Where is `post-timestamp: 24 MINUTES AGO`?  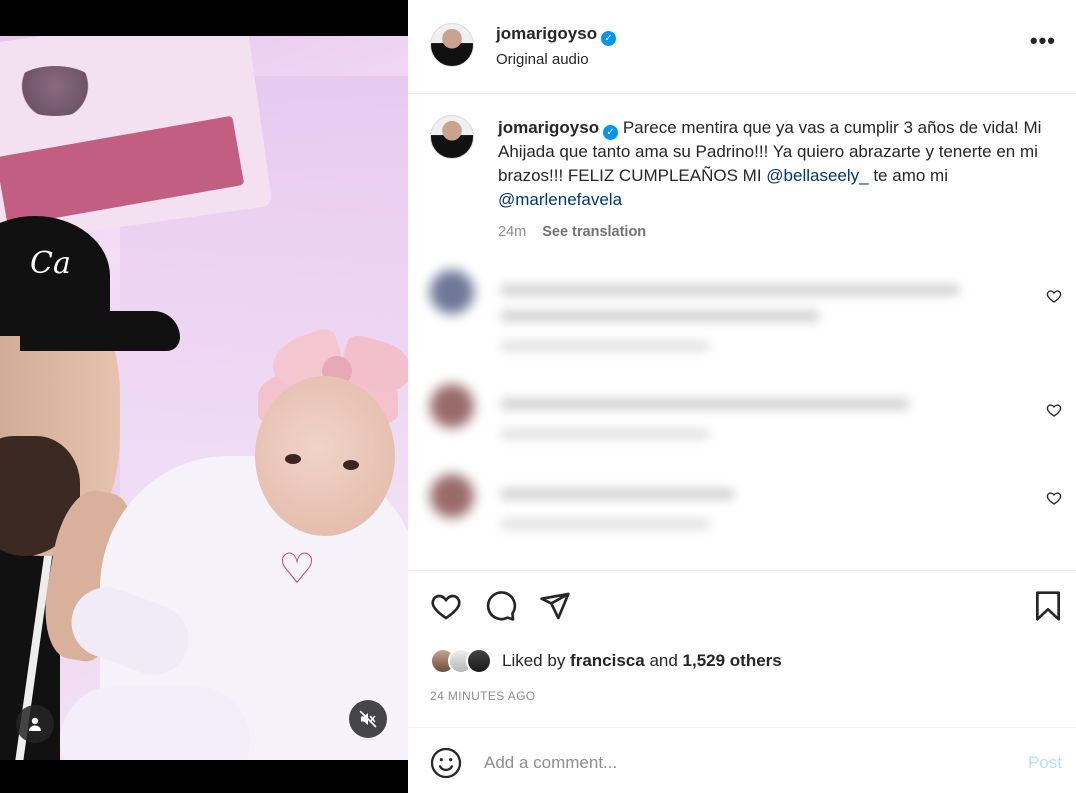
post-timestamp: 24 MINUTES AGO is located at coordinates (483, 696).